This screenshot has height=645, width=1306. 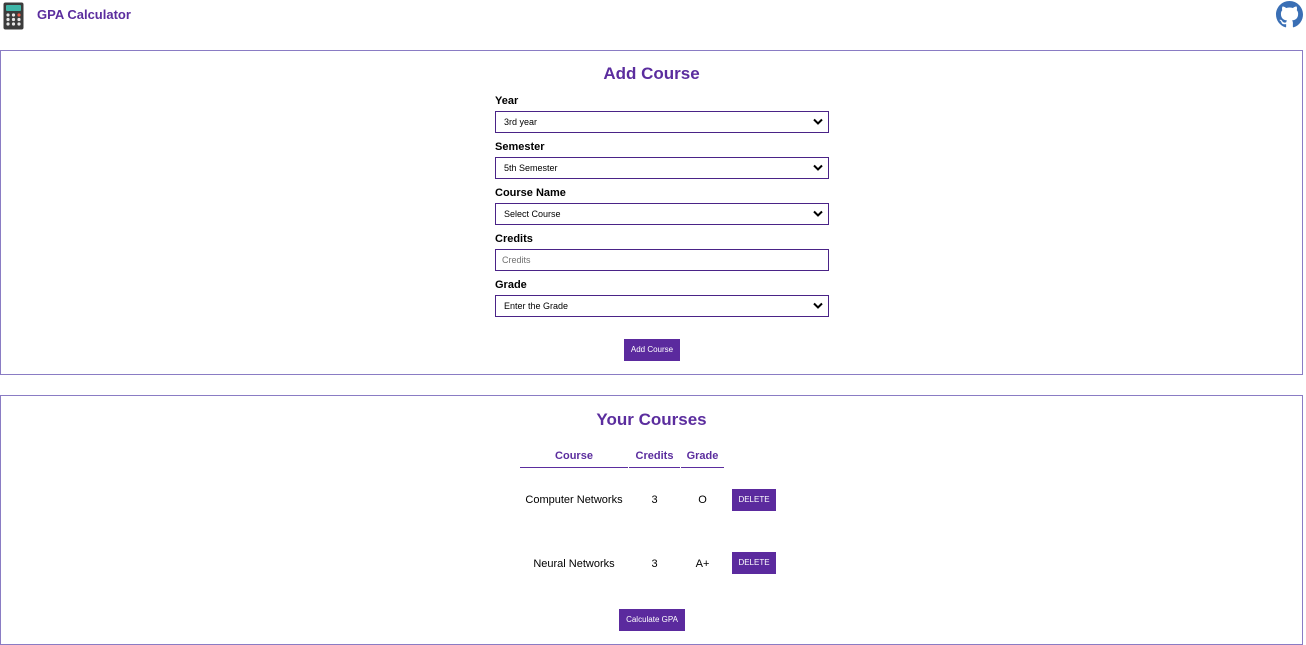 I want to click on top-bar: GPA Calculator, so click(x=653, y=16).